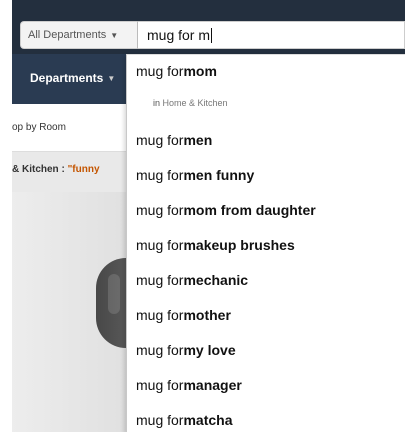 The height and width of the screenshot is (432, 405). I want to click on suggestion-completion: matcha, so click(208, 420).